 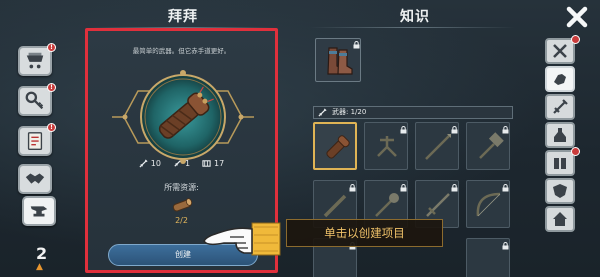 I want to click on category-weapons, so click(x=560, y=79).